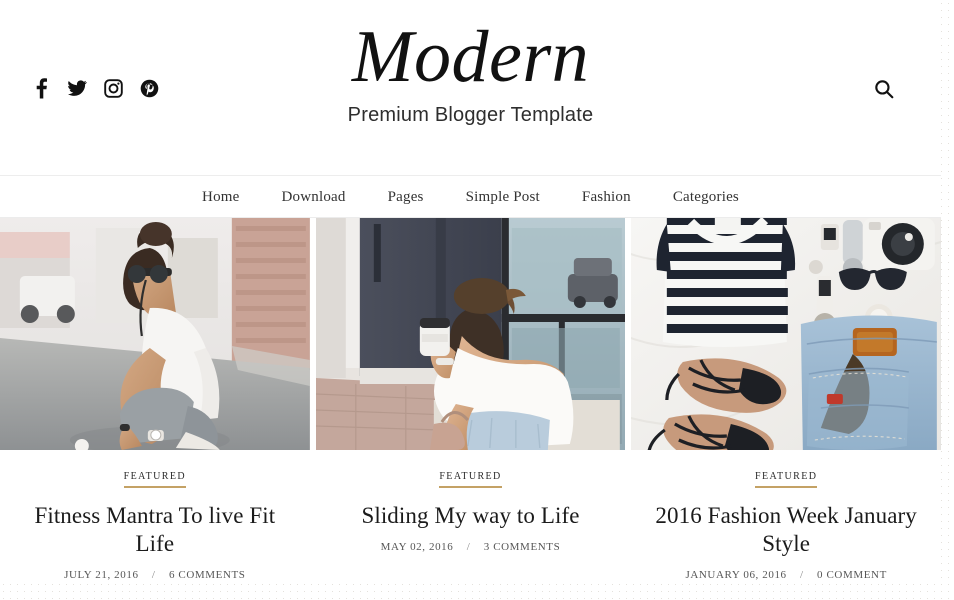  I want to click on nav-item-home: Home, so click(220, 197).